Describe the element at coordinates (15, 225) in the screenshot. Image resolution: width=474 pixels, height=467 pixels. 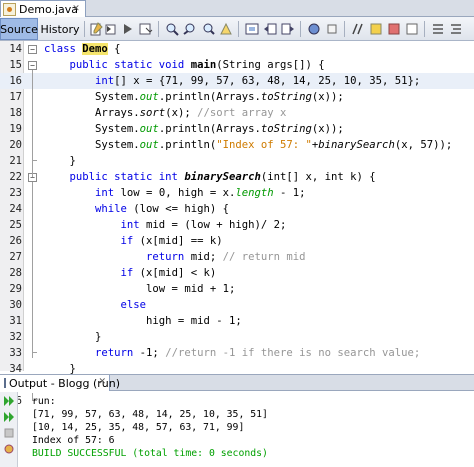
I see `line-number: 25` at that location.